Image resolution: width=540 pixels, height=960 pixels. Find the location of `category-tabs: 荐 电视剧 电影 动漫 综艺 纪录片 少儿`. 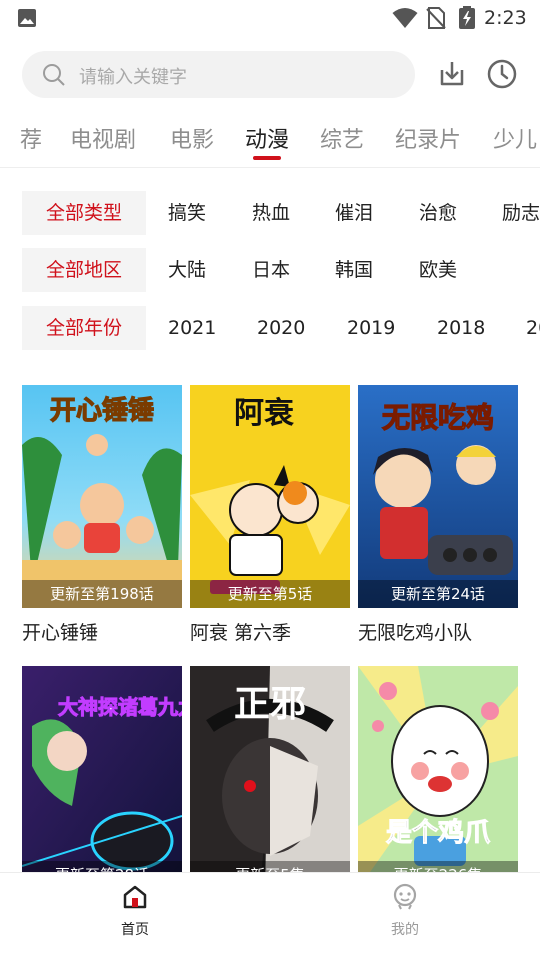

category-tabs: 荐 电视剧 电影 动漫 综艺 纪录片 少儿 is located at coordinates (270, 139).